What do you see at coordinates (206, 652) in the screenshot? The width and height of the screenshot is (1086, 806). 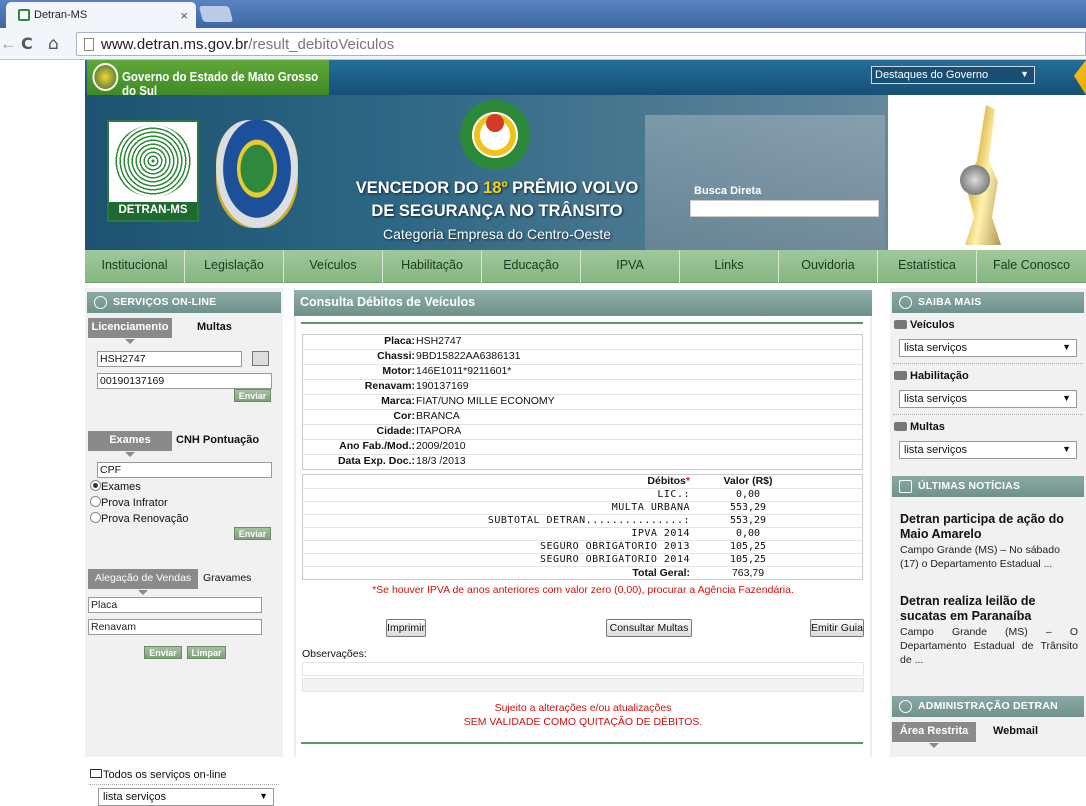 I see `limpar-button: Limpar` at bounding box center [206, 652].